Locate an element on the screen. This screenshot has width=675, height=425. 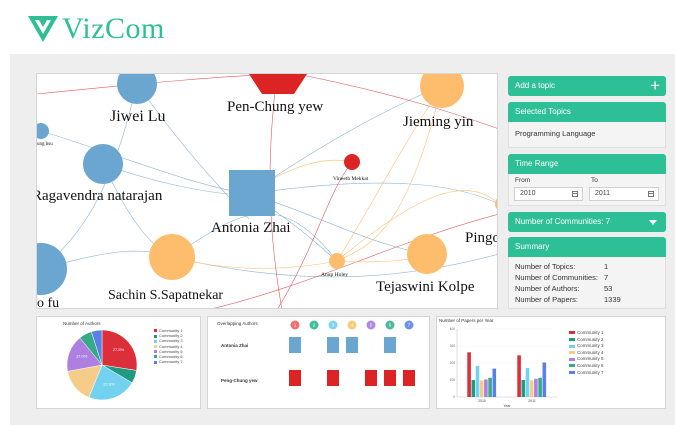
x-axis-label: Year is located at coordinates (507, 406).